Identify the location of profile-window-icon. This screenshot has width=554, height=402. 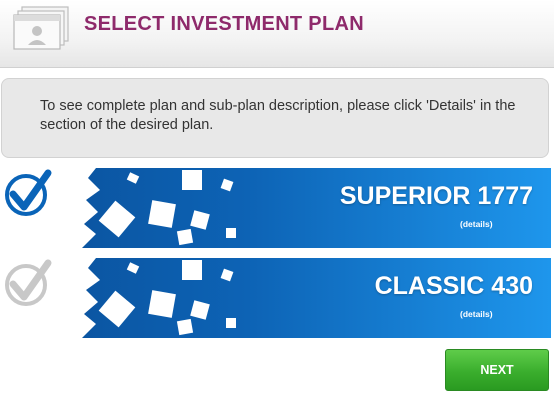
(41, 28).